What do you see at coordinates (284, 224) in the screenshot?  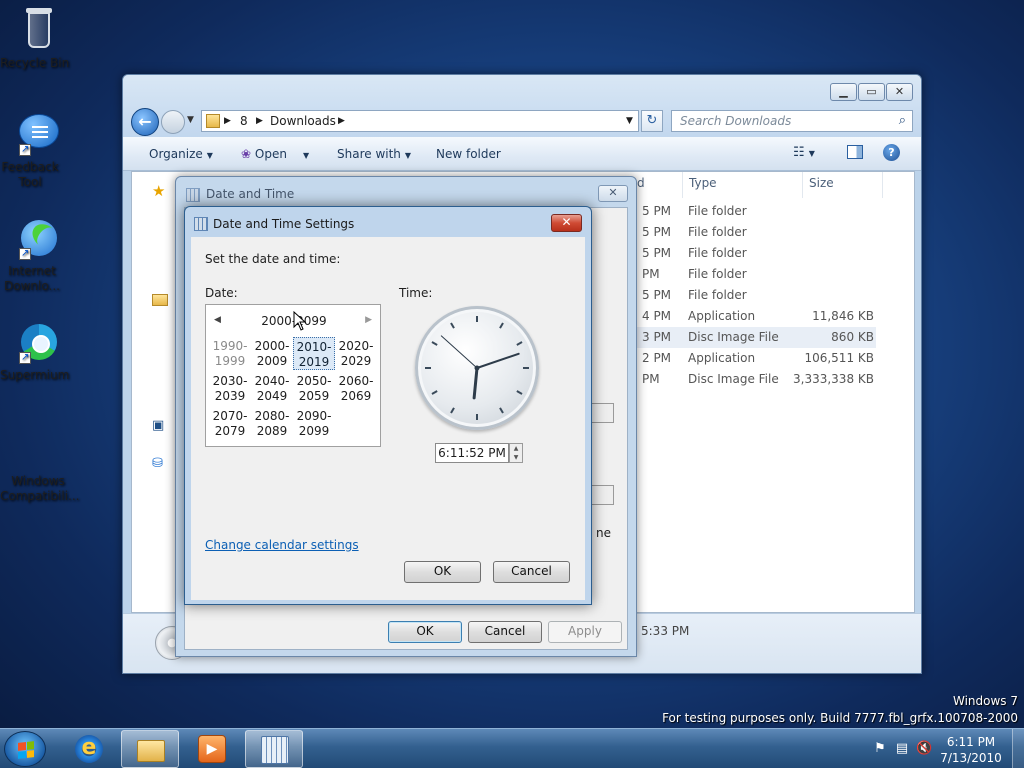 I see `dialog-title: Date and Time Settings` at bounding box center [284, 224].